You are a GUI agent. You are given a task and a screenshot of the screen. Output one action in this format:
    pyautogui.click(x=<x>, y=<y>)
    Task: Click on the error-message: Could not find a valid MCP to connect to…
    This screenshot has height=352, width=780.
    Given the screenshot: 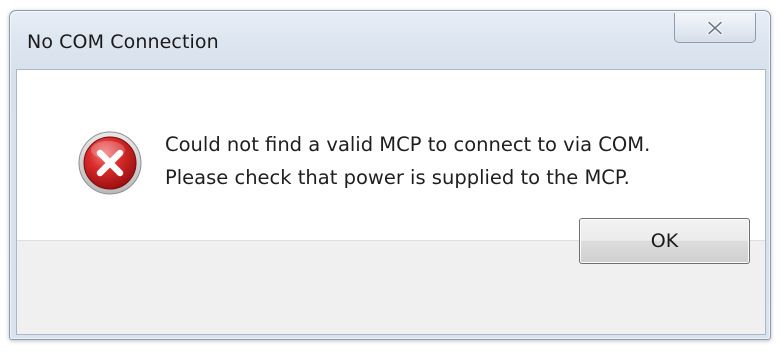 What is the action you would take?
    pyautogui.click(x=407, y=161)
    